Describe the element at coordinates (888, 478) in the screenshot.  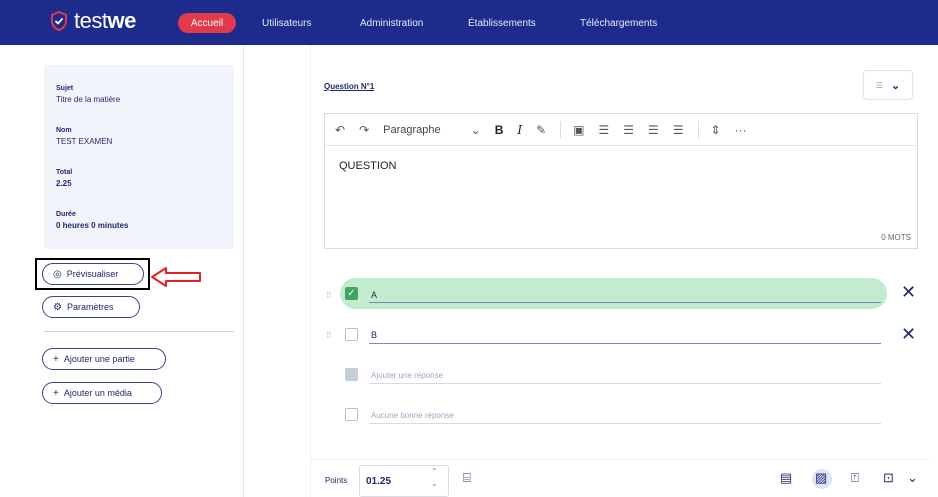
I see `trash-icon: ⊡` at that location.